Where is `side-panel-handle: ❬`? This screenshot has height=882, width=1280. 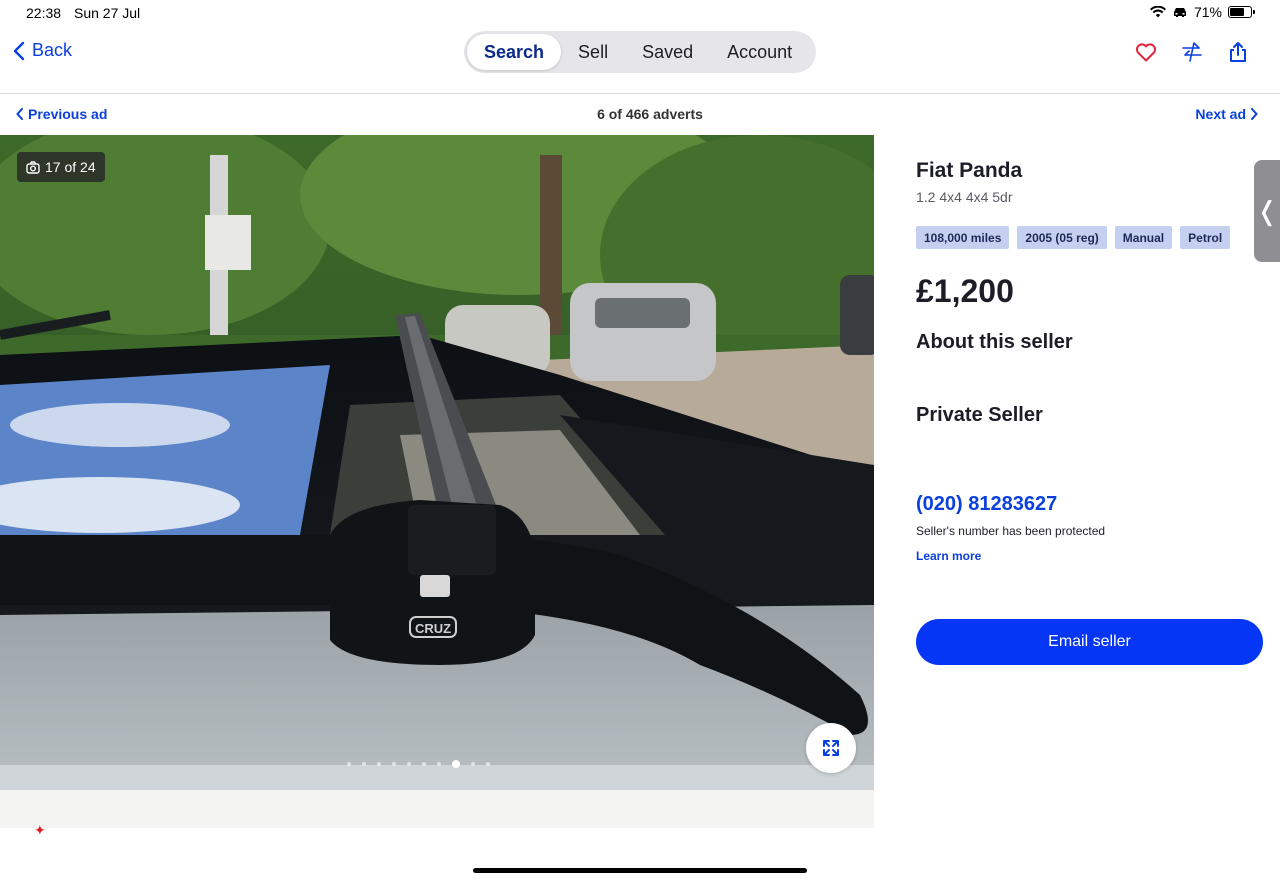 side-panel-handle: ❬ is located at coordinates (1267, 211).